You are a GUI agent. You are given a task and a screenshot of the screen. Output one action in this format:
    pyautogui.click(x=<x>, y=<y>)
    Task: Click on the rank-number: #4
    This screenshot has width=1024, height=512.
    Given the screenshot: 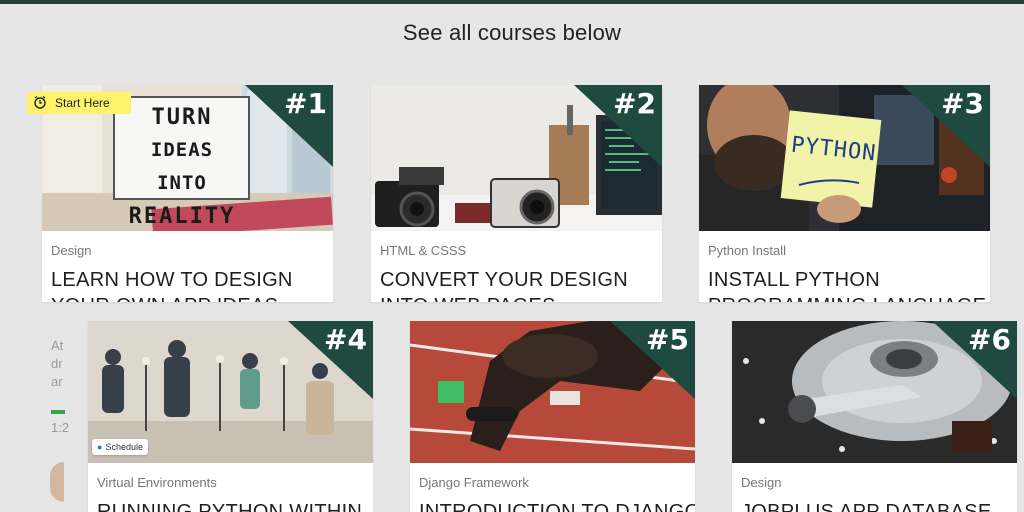 What is the action you would take?
    pyautogui.click(x=345, y=339)
    